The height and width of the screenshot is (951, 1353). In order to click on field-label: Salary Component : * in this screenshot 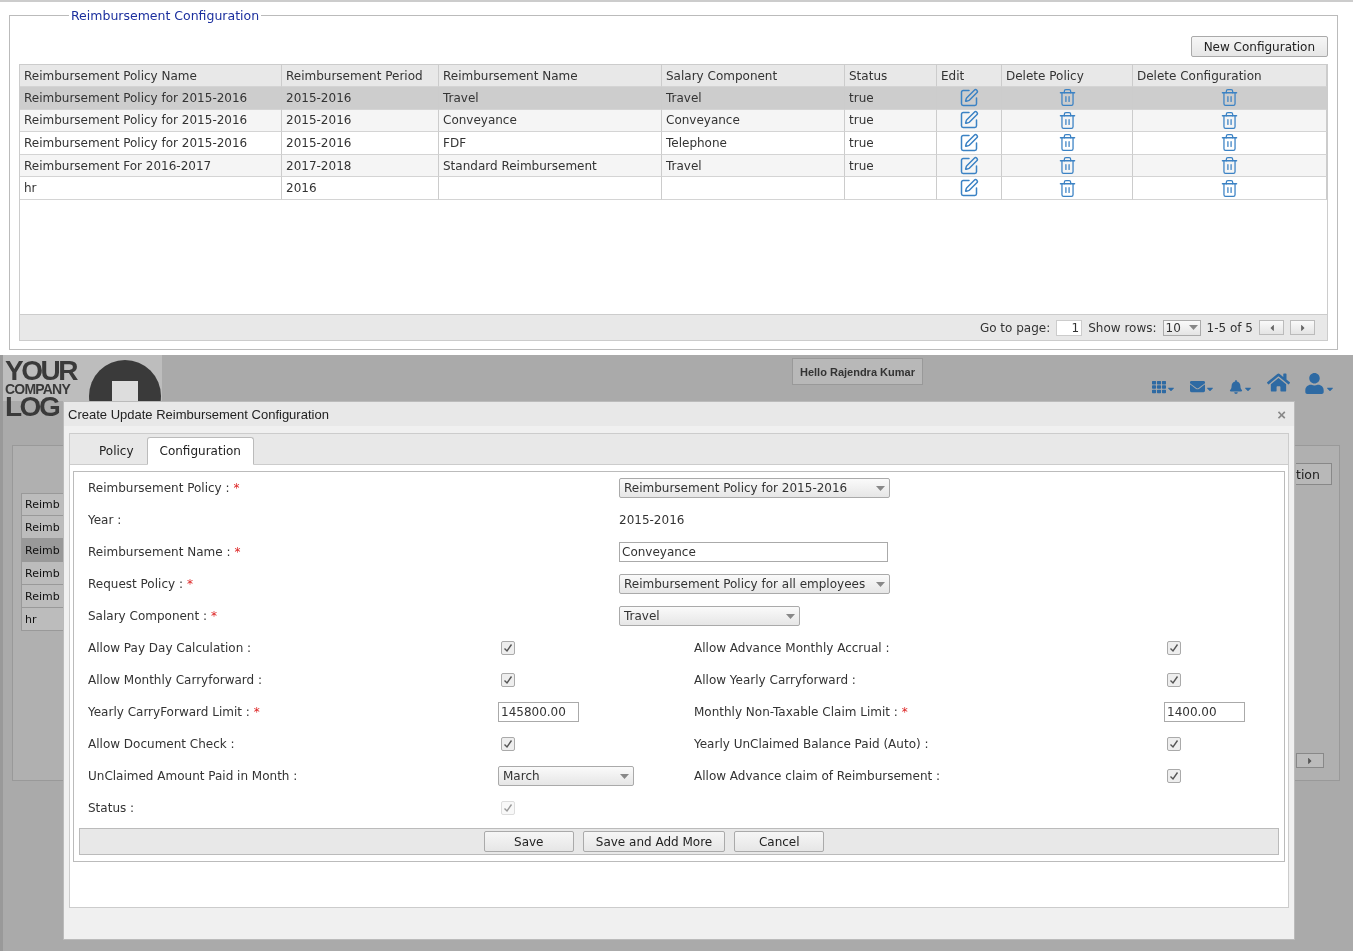, I will do `click(153, 616)`.